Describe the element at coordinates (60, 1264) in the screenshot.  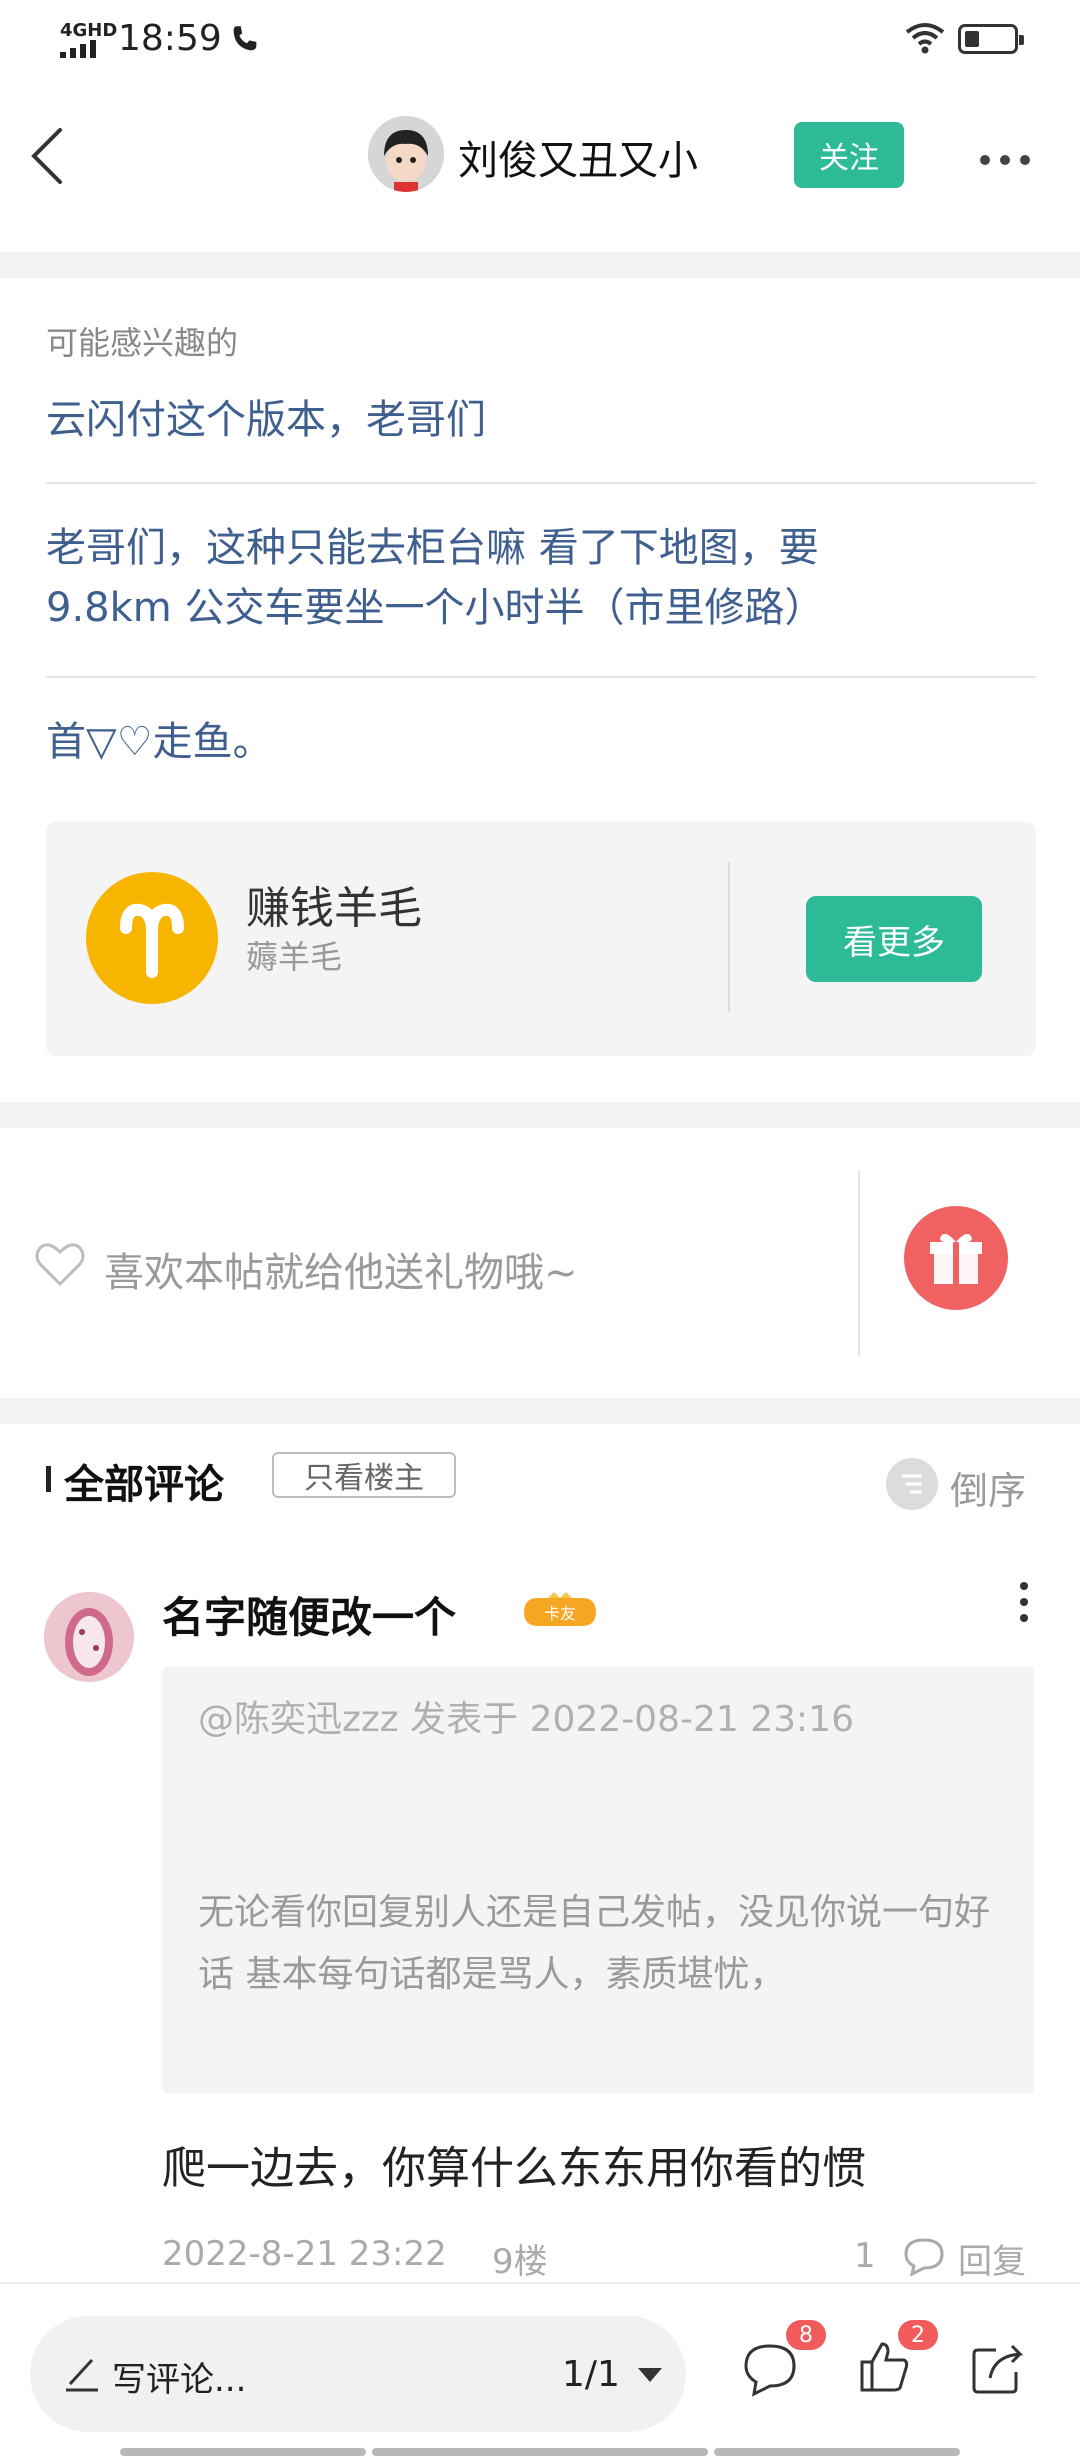
I see `heart-icon` at that location.